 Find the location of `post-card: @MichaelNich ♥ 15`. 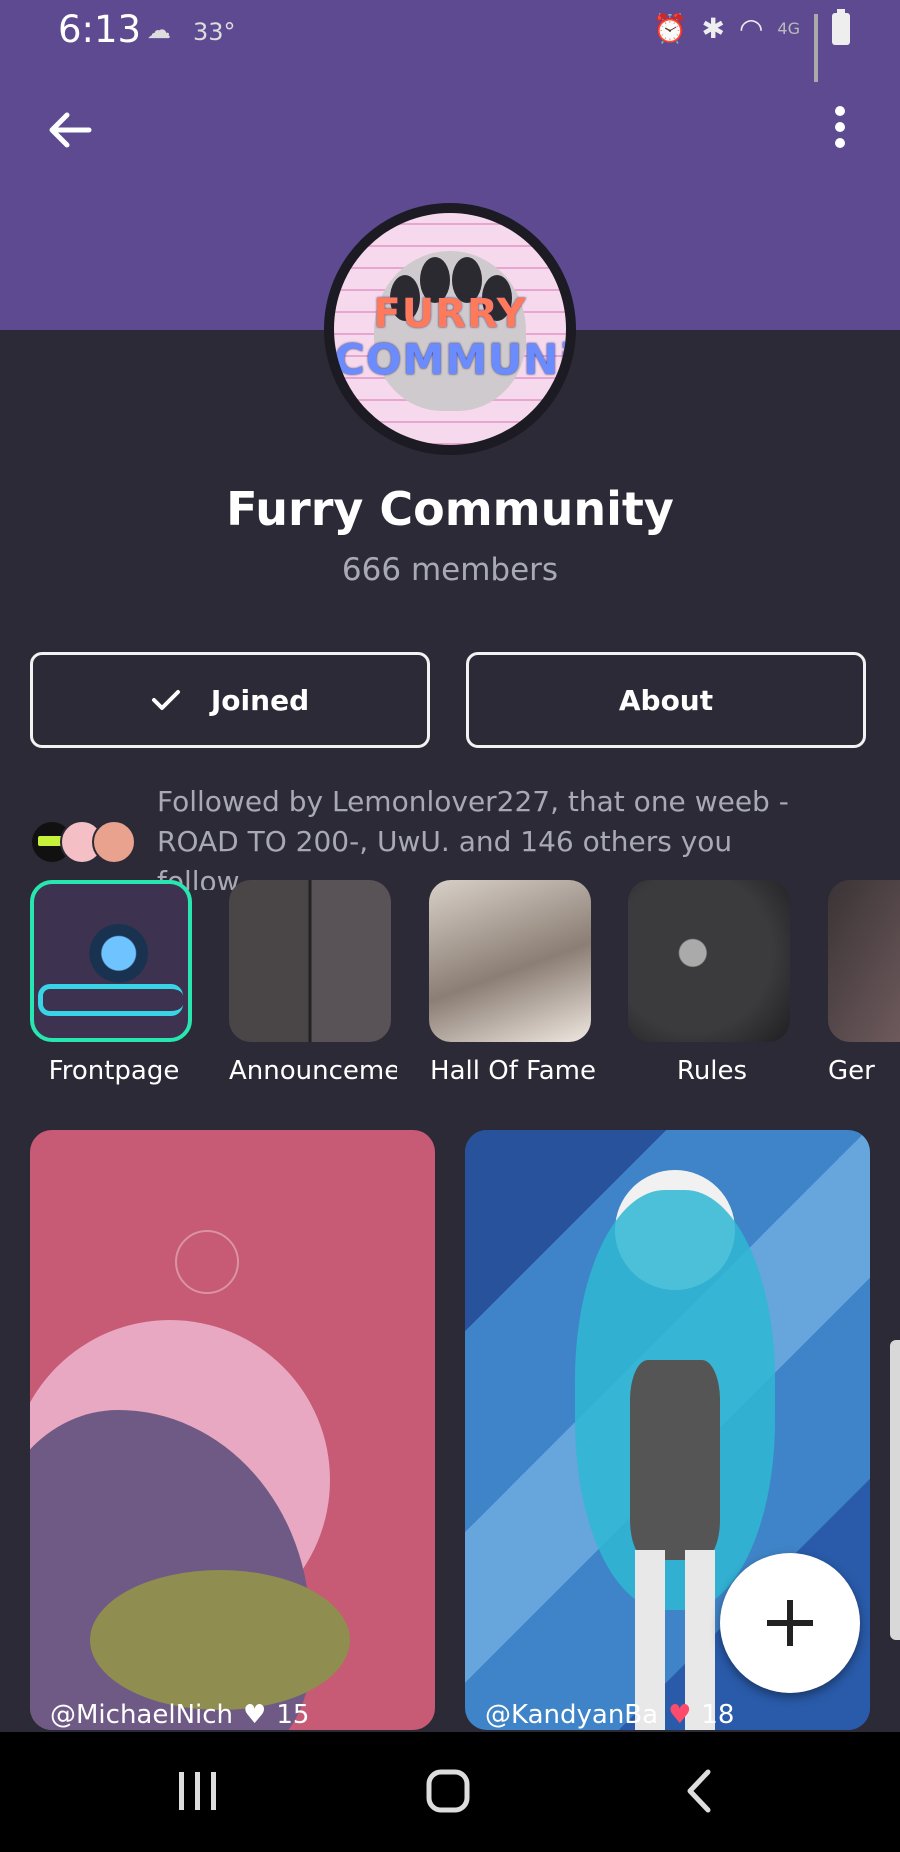

post-card: @MichaelNich ♥ 15 is located at coordinates (232, 1430).